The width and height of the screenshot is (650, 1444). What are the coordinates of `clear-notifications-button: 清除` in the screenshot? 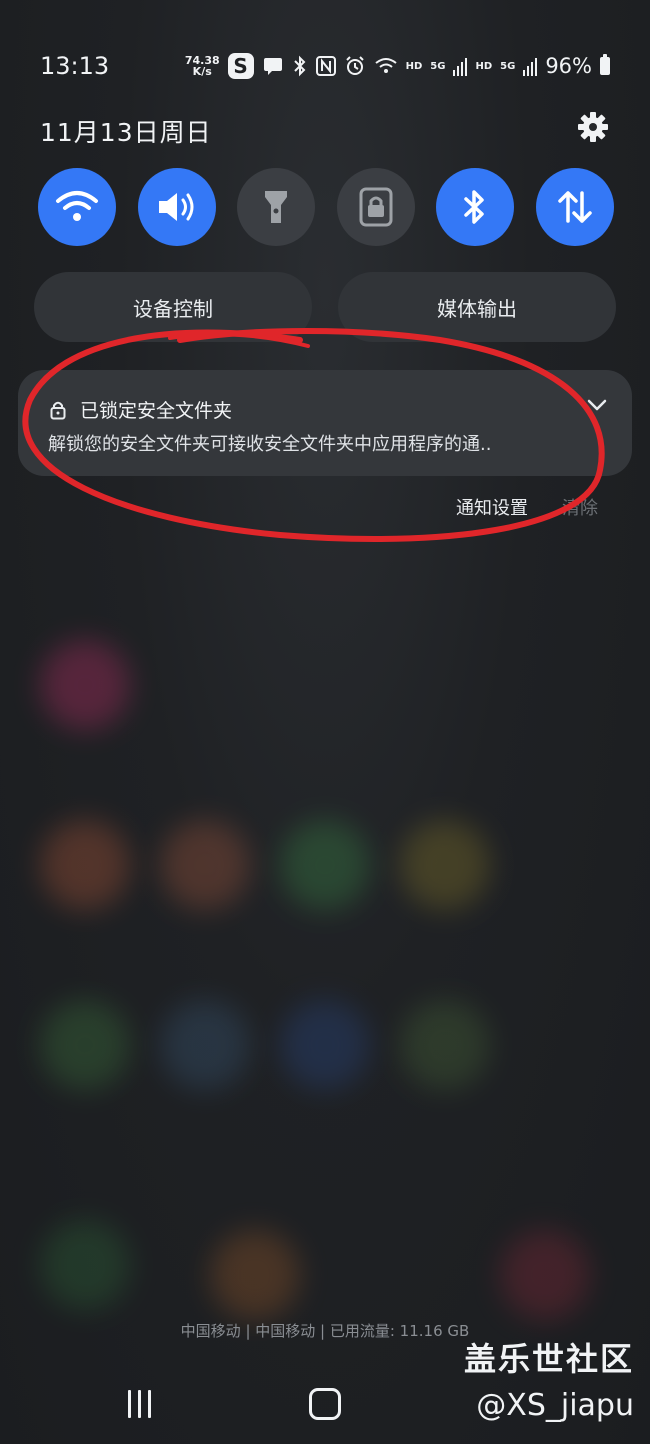 It's located at (580, 507).